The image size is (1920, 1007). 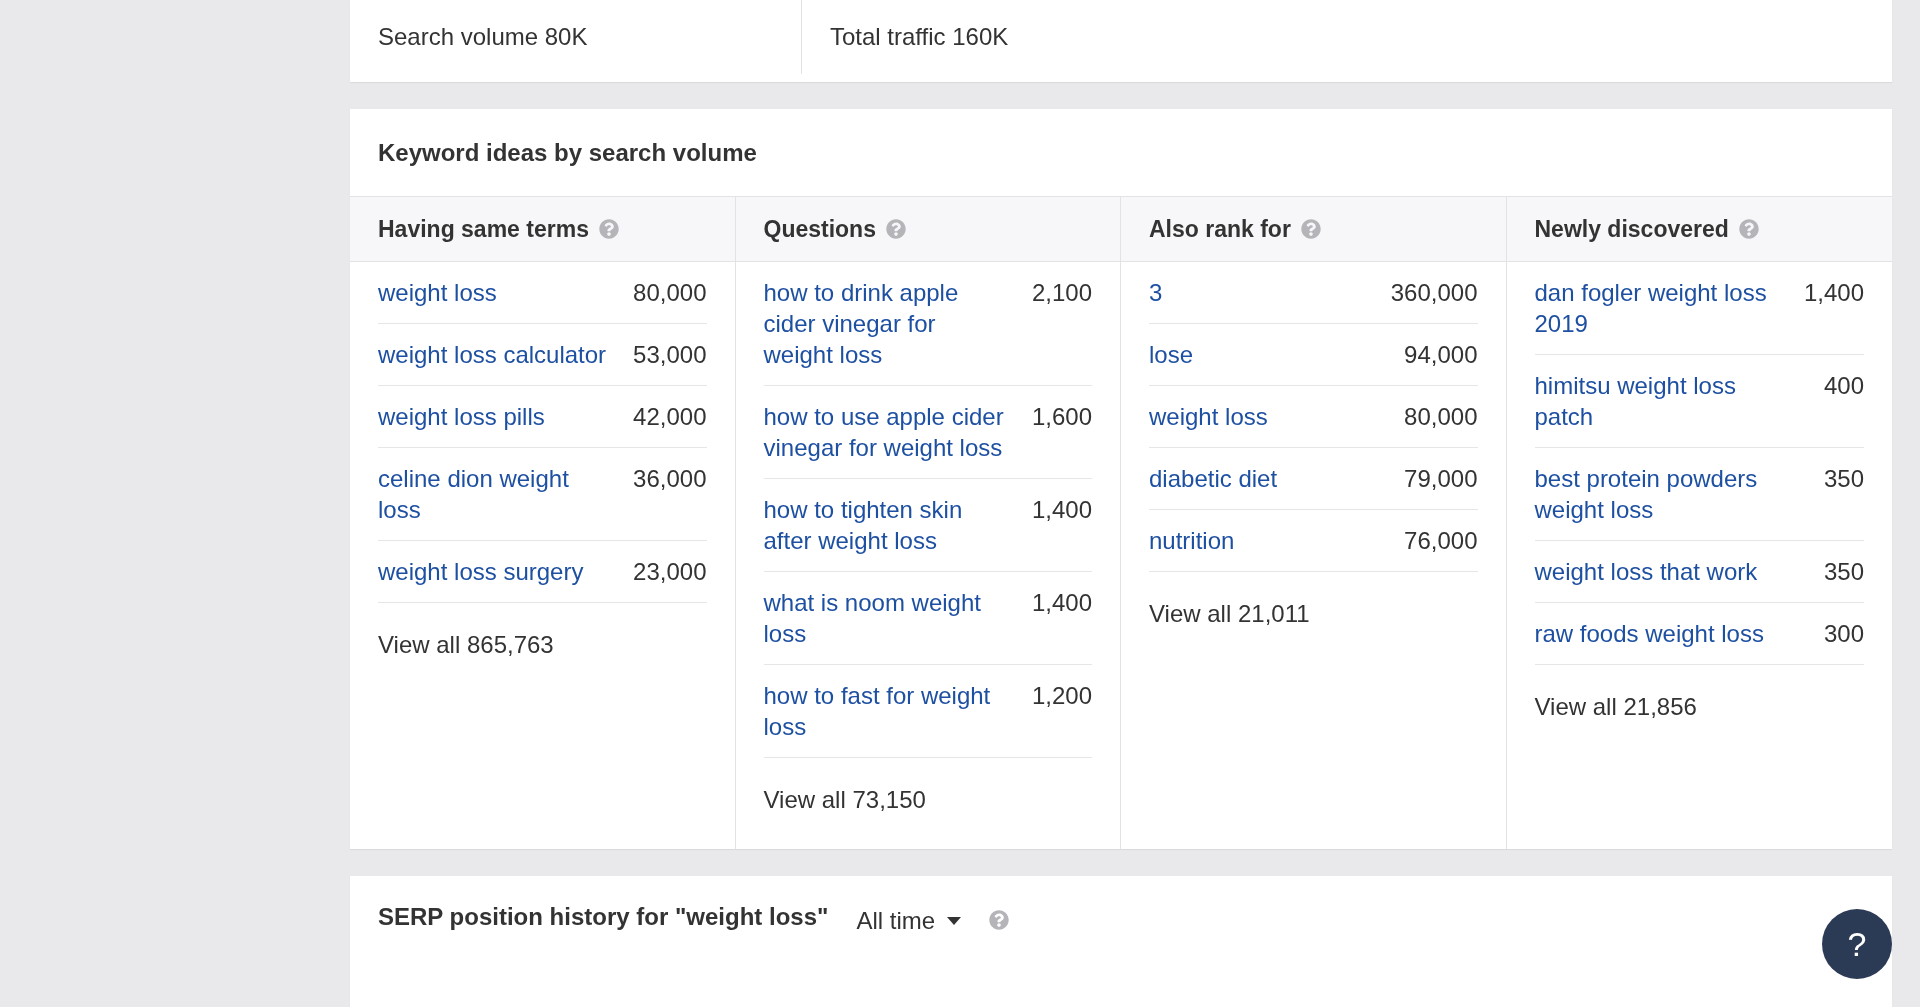 What do you see at coordinates (1615, 706) in the screenshot?
I see `view-all-link: View all 21,856` at bounding box center [1615, 706].